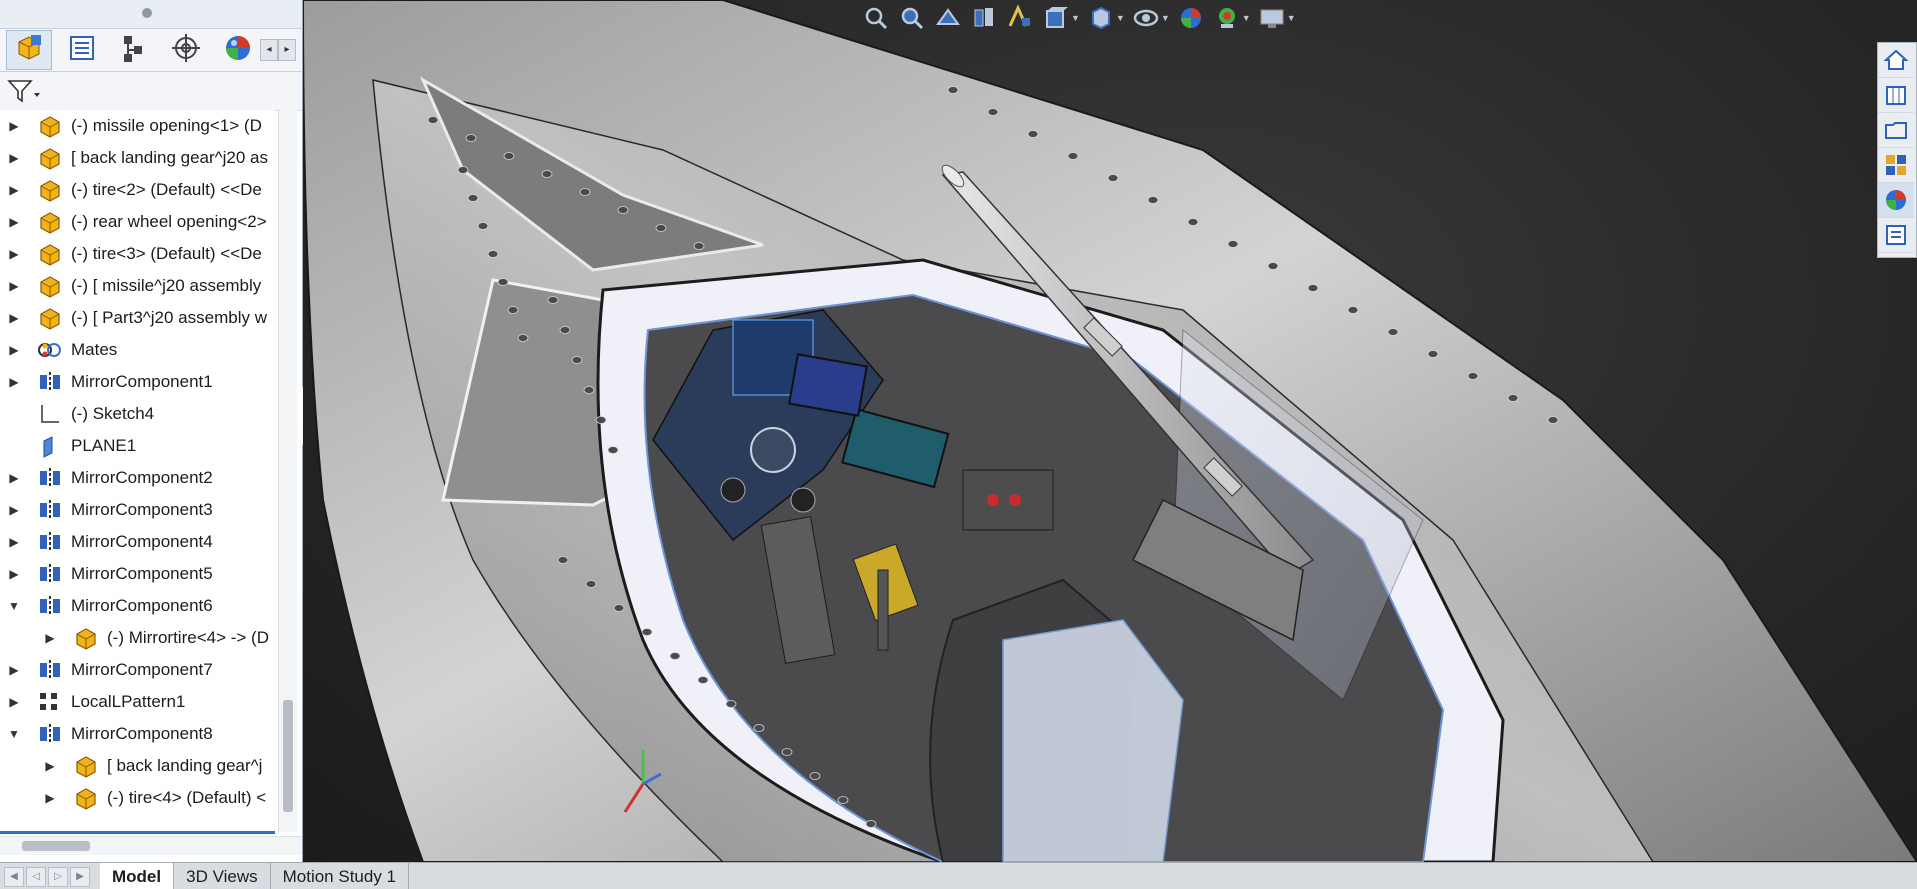 This screenshot has height=889, width=1917. What do you see at coordinates (187, 797) in the screenshot?
I see `tree-item-label: (-) tire<4> (Default) <` at bounding box center [187, 797].